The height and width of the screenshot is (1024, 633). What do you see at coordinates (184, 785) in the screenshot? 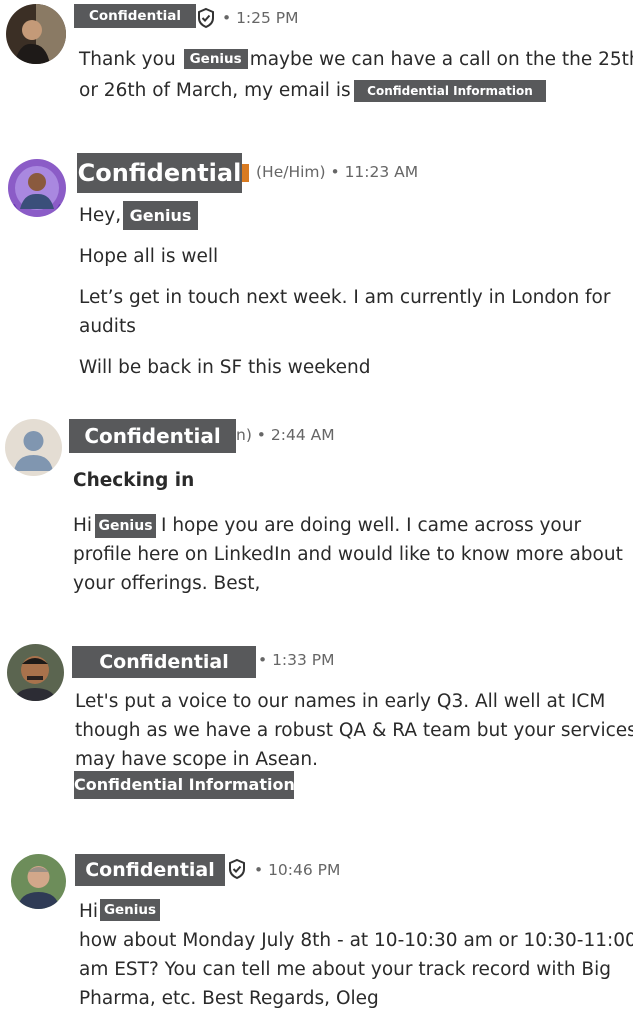
I see `redacted-info: Confidential Information` at bounding box center [184, 785].